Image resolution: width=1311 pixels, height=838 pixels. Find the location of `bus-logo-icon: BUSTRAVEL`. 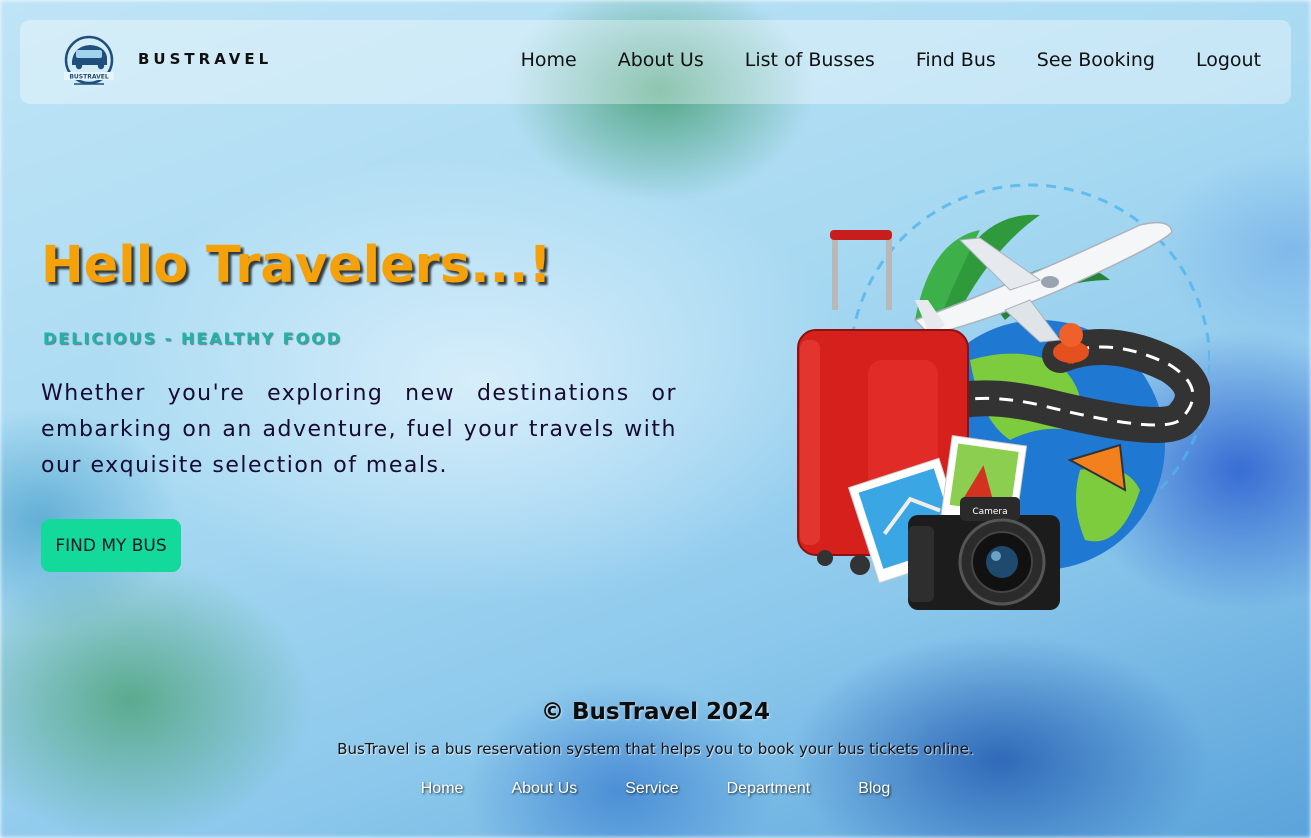

bus-logo-icon: BUSTRAVEL is located at coordinates (89, 62).